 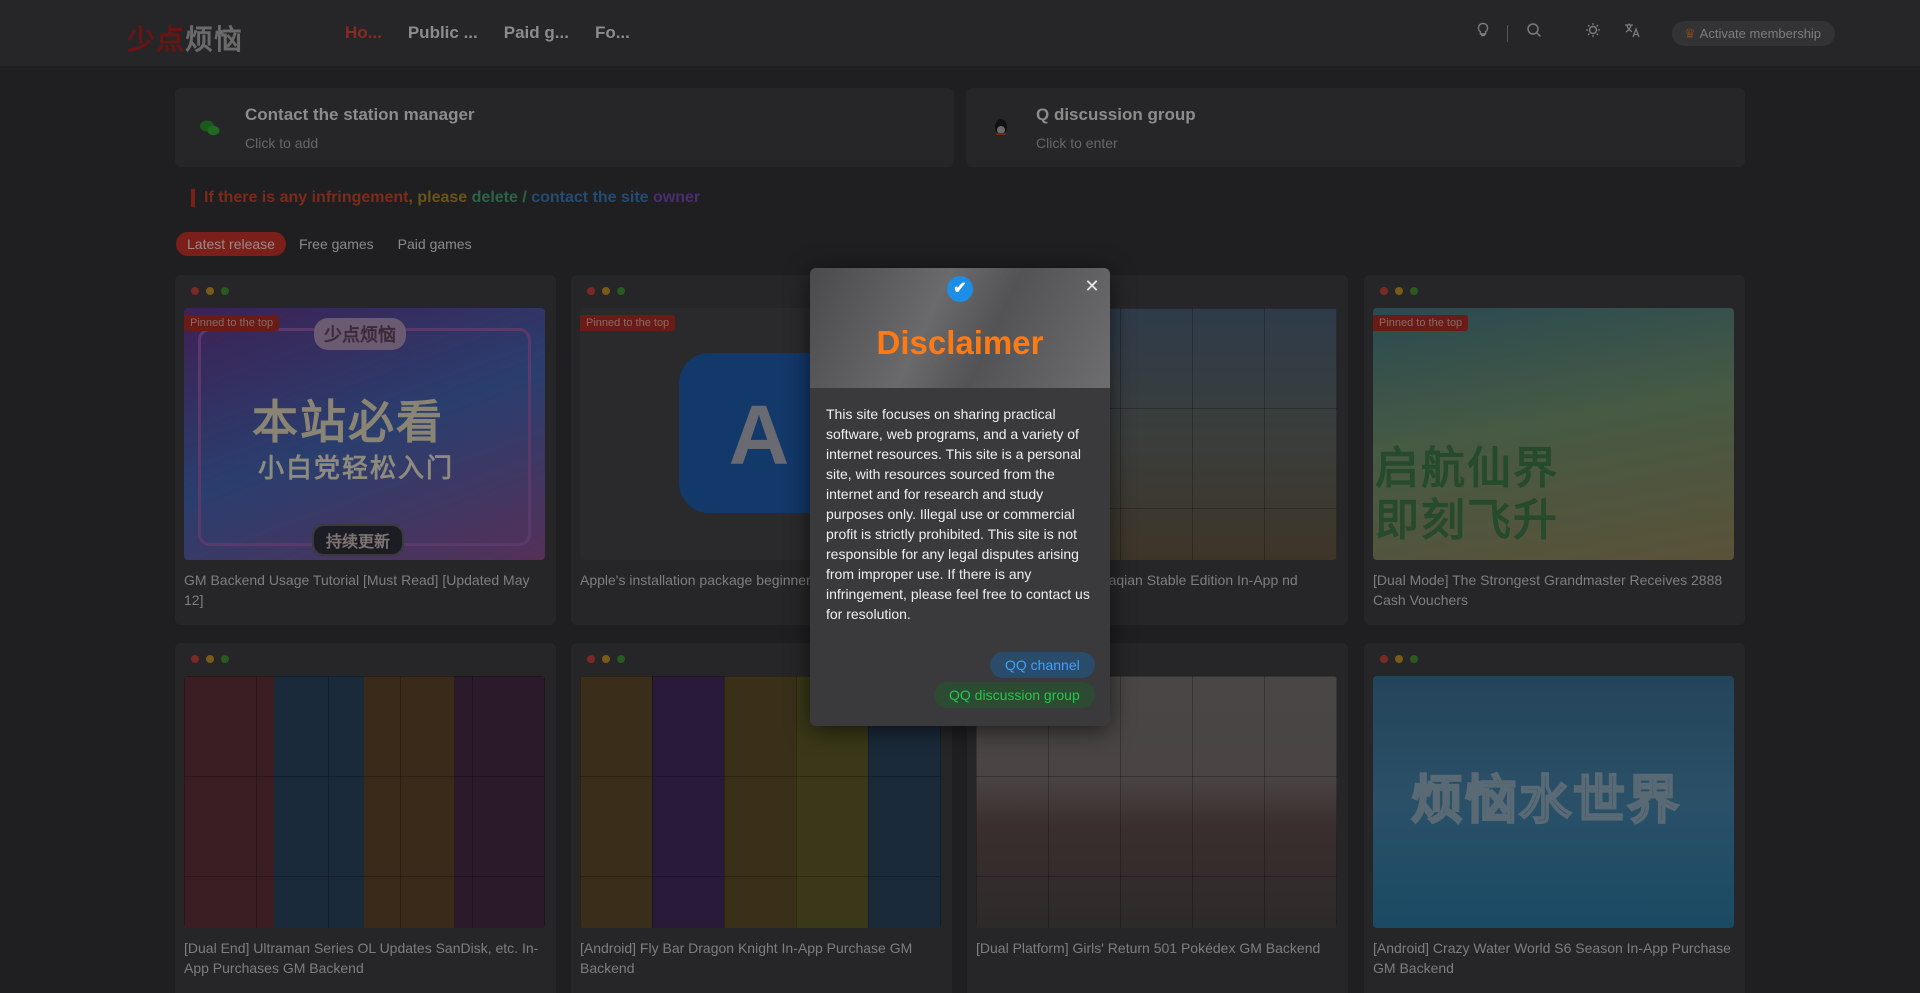 I want to click on dialog-title: Disclaimer, so click(x=960, y=342).